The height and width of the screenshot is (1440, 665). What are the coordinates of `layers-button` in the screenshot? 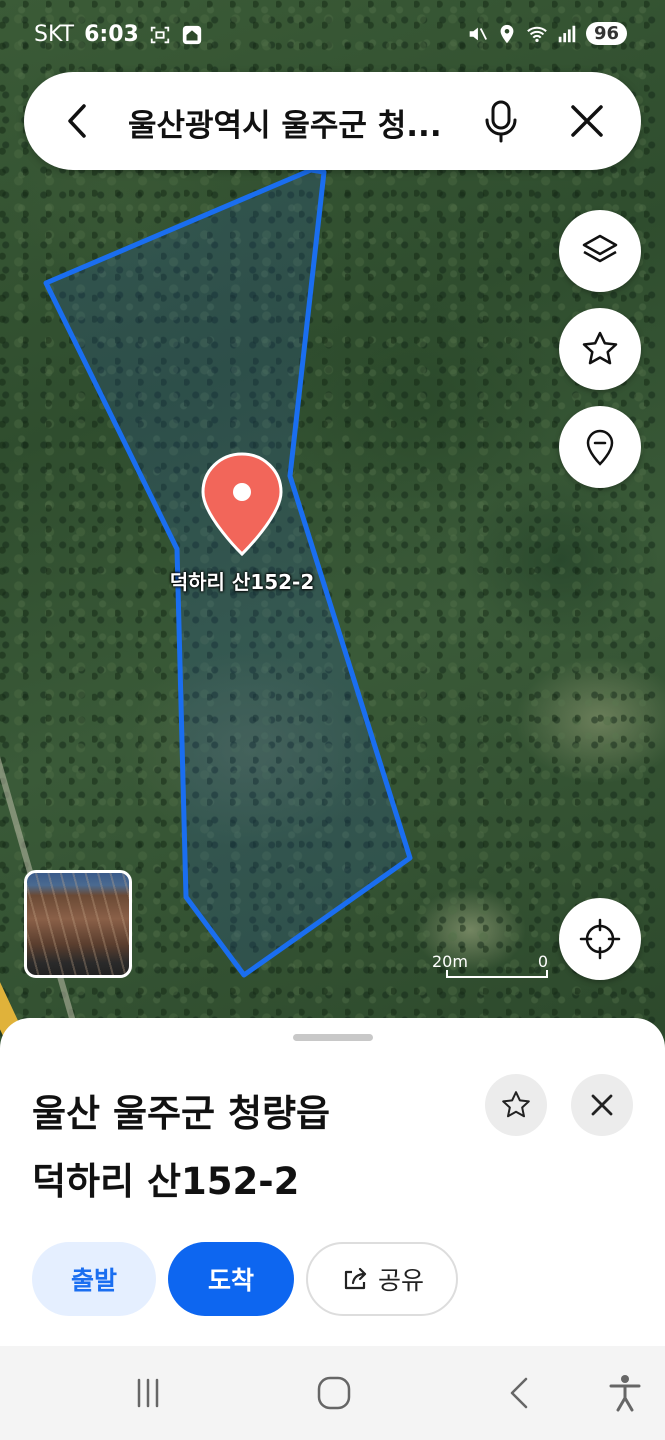 It's located at (600, 251).